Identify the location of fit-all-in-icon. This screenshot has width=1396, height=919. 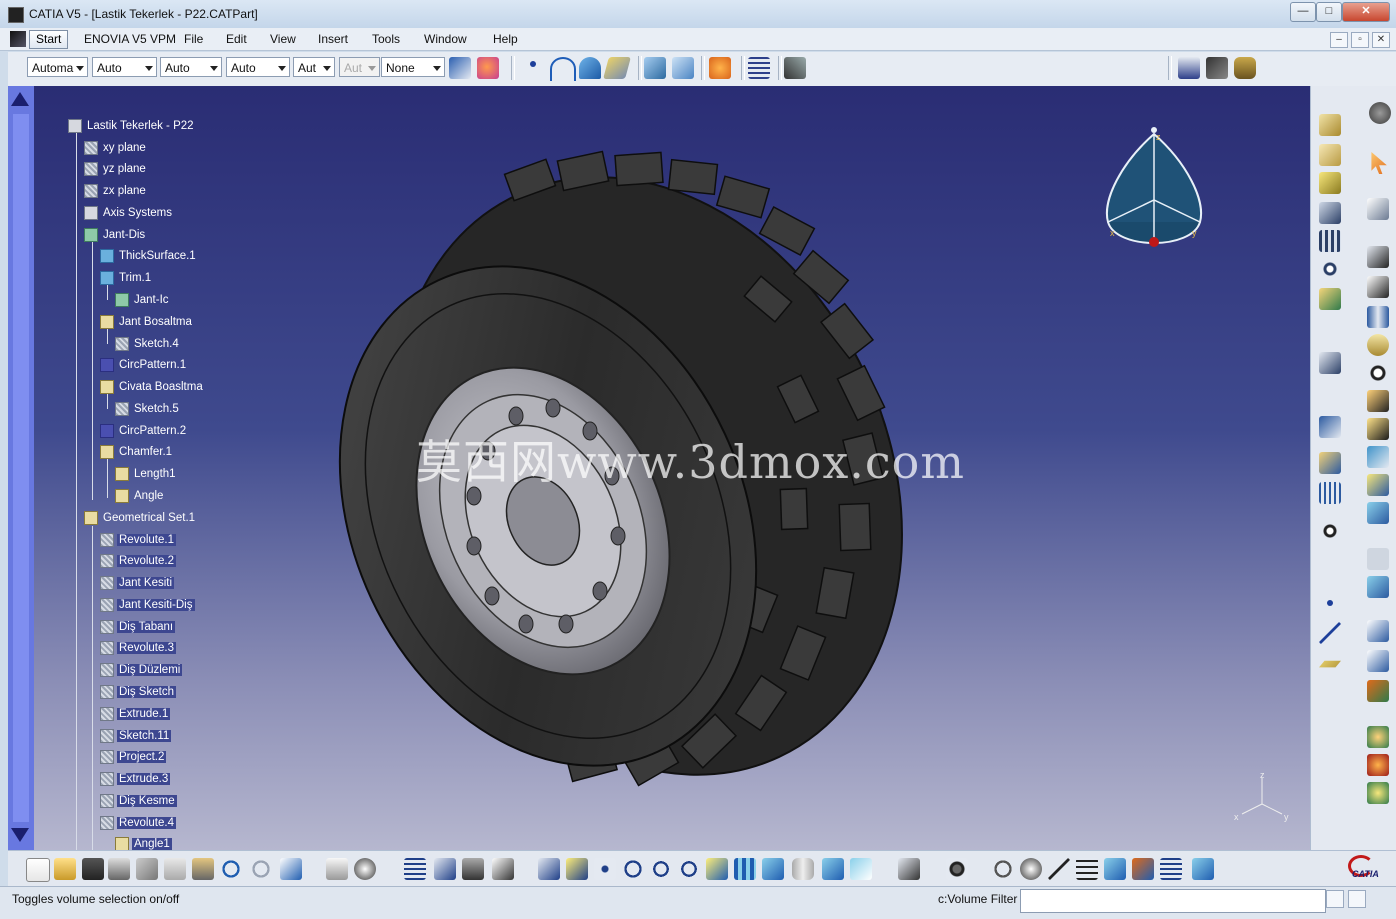
(577, 869).